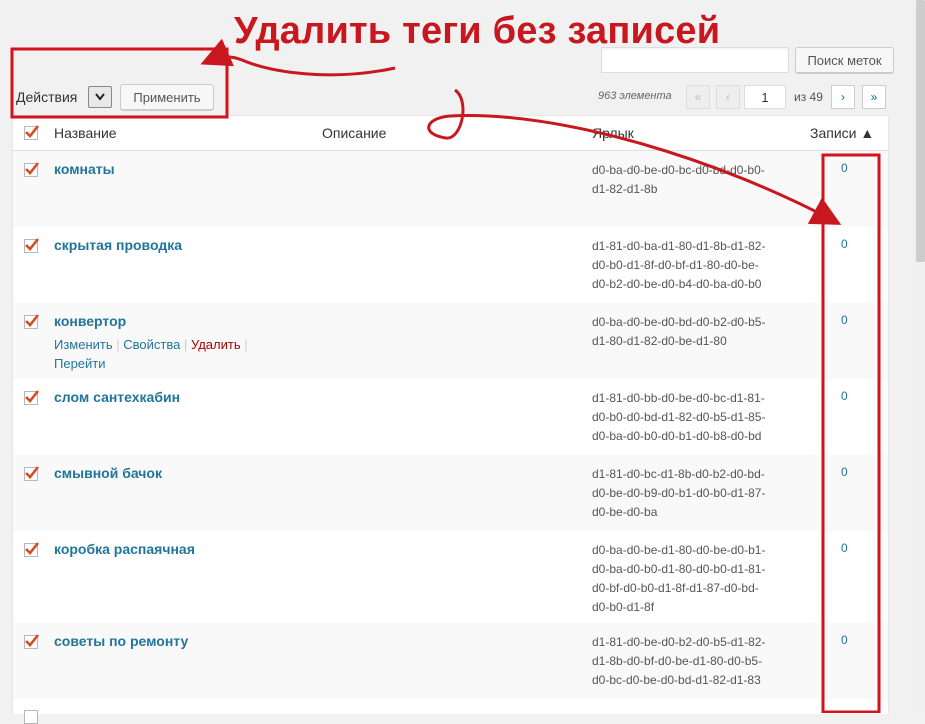 This screenshot has height=724, width=925. Describe the element at coordinates (83, 344) in the screenshot. I see `edit-link: Изменить` at that location.